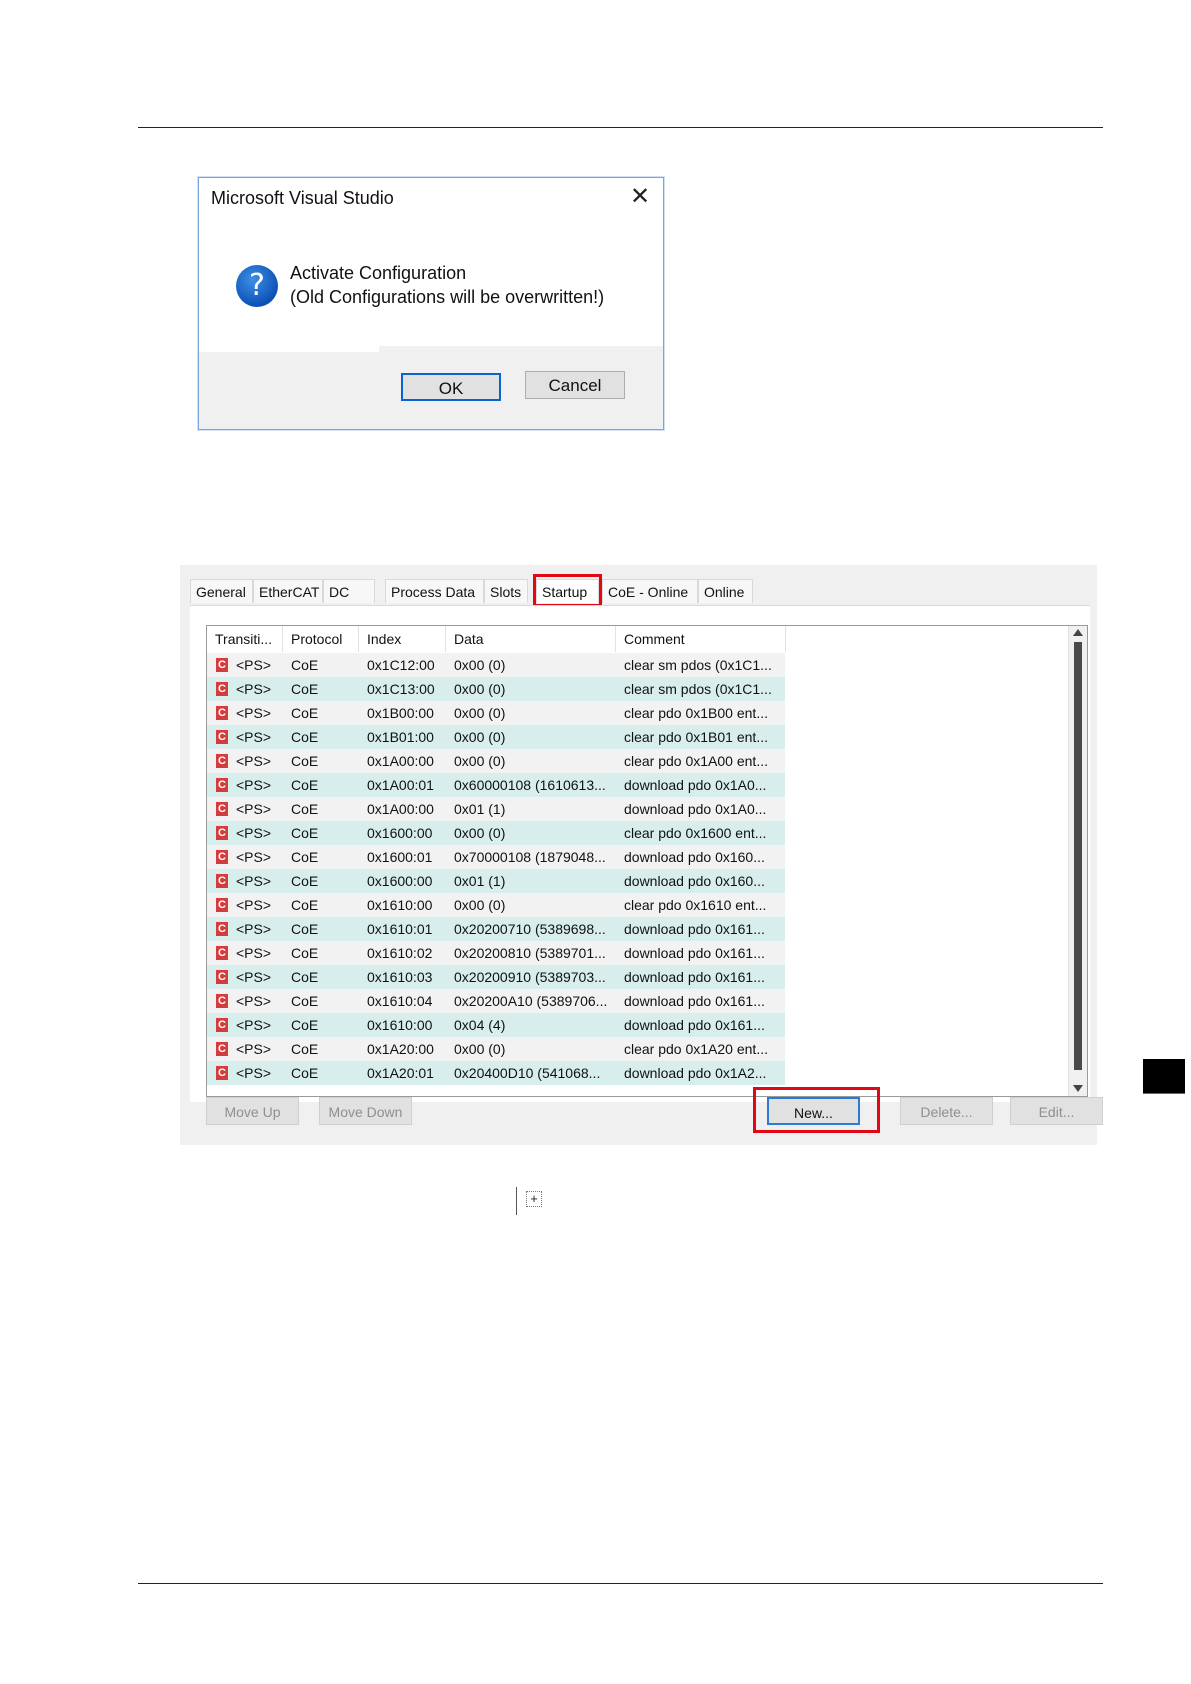 The width and height of the screenshot is (1191, 1684). Describe the element at coordinates (400, 1001) in the screenshot. I see `cell-index: 0x1610:04` at that location.